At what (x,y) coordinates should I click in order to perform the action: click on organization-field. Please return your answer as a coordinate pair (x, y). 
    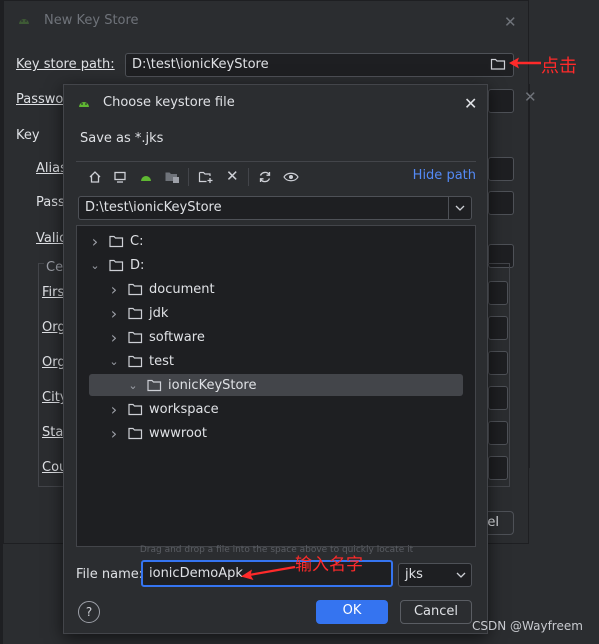
    Looking at the image, I should click on (498, 363).